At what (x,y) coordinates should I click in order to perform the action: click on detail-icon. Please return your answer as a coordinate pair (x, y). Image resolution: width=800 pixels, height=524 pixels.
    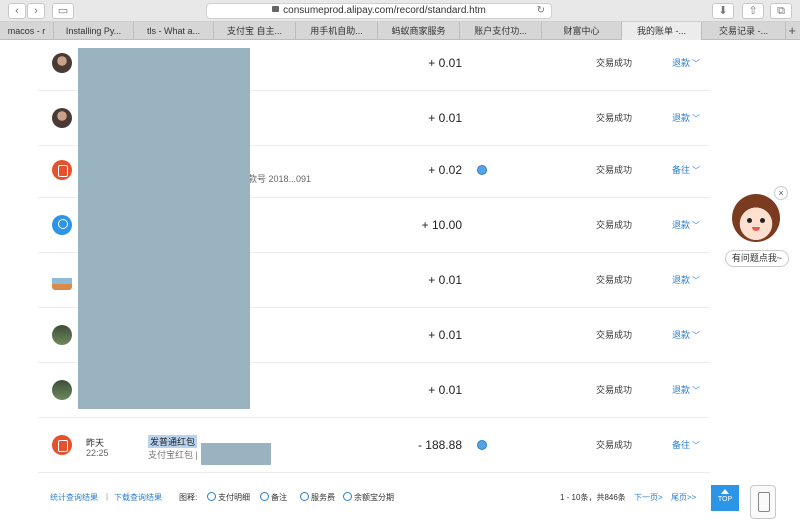
    Looking at the image, I should click on (211, 497).